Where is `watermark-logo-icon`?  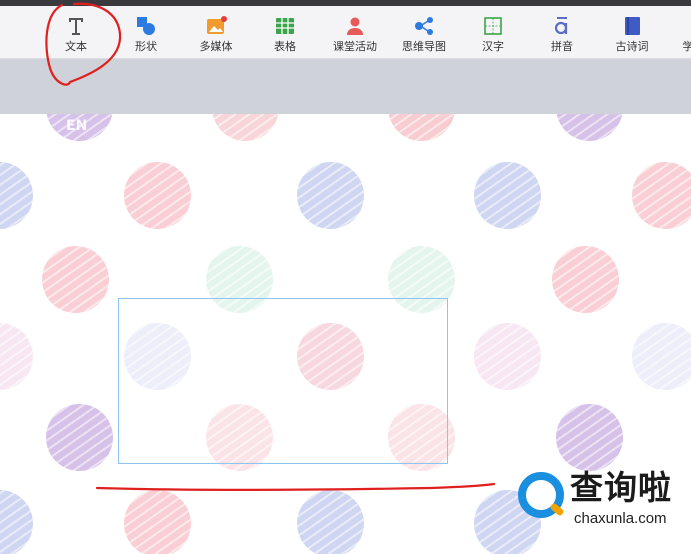 watermark-logo-icon is located at coordinates (541, 495).